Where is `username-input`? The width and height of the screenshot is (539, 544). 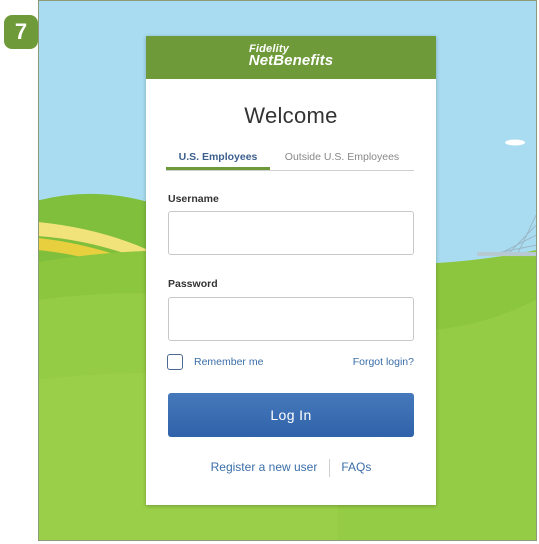
username-input is located at coordinates (291, 233).